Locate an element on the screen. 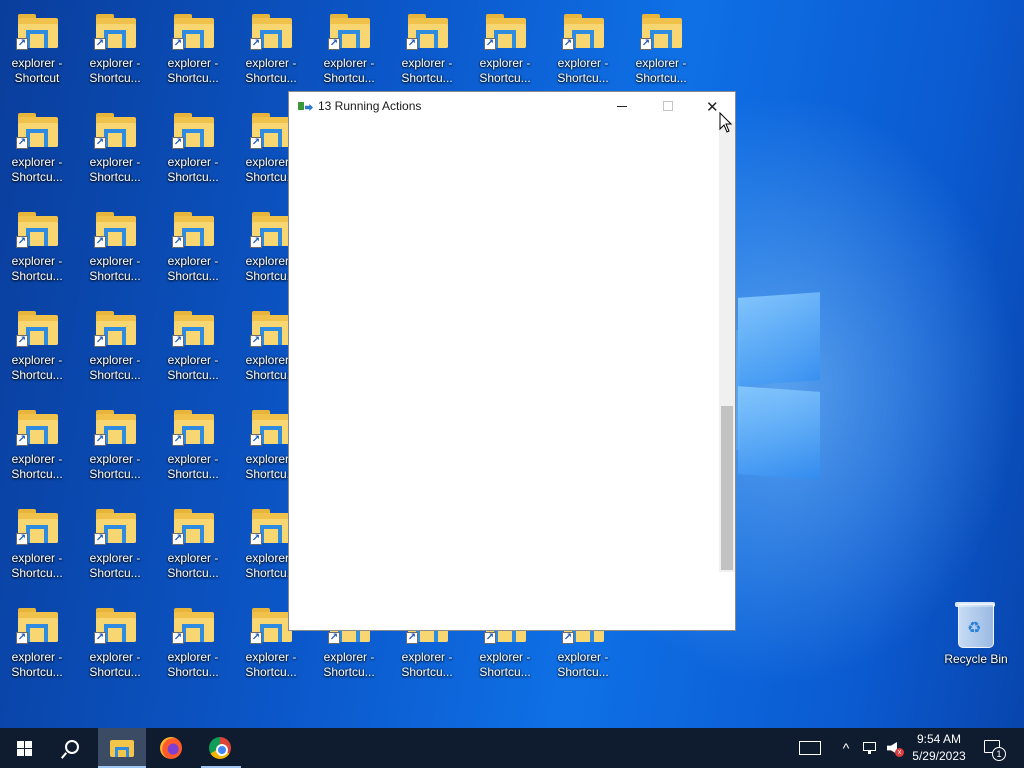 The image size is (1024, 768). news-icon is located at coordinates (810, 748).